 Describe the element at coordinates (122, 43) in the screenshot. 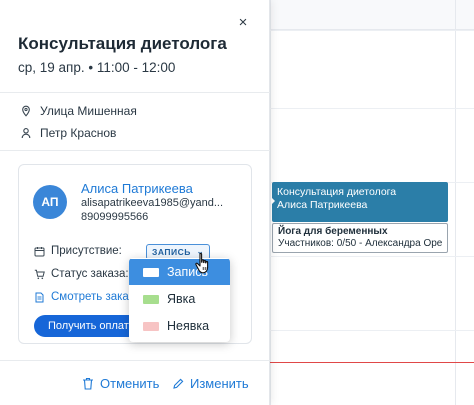

I see `page-title: Консультация диетолога` at that location.